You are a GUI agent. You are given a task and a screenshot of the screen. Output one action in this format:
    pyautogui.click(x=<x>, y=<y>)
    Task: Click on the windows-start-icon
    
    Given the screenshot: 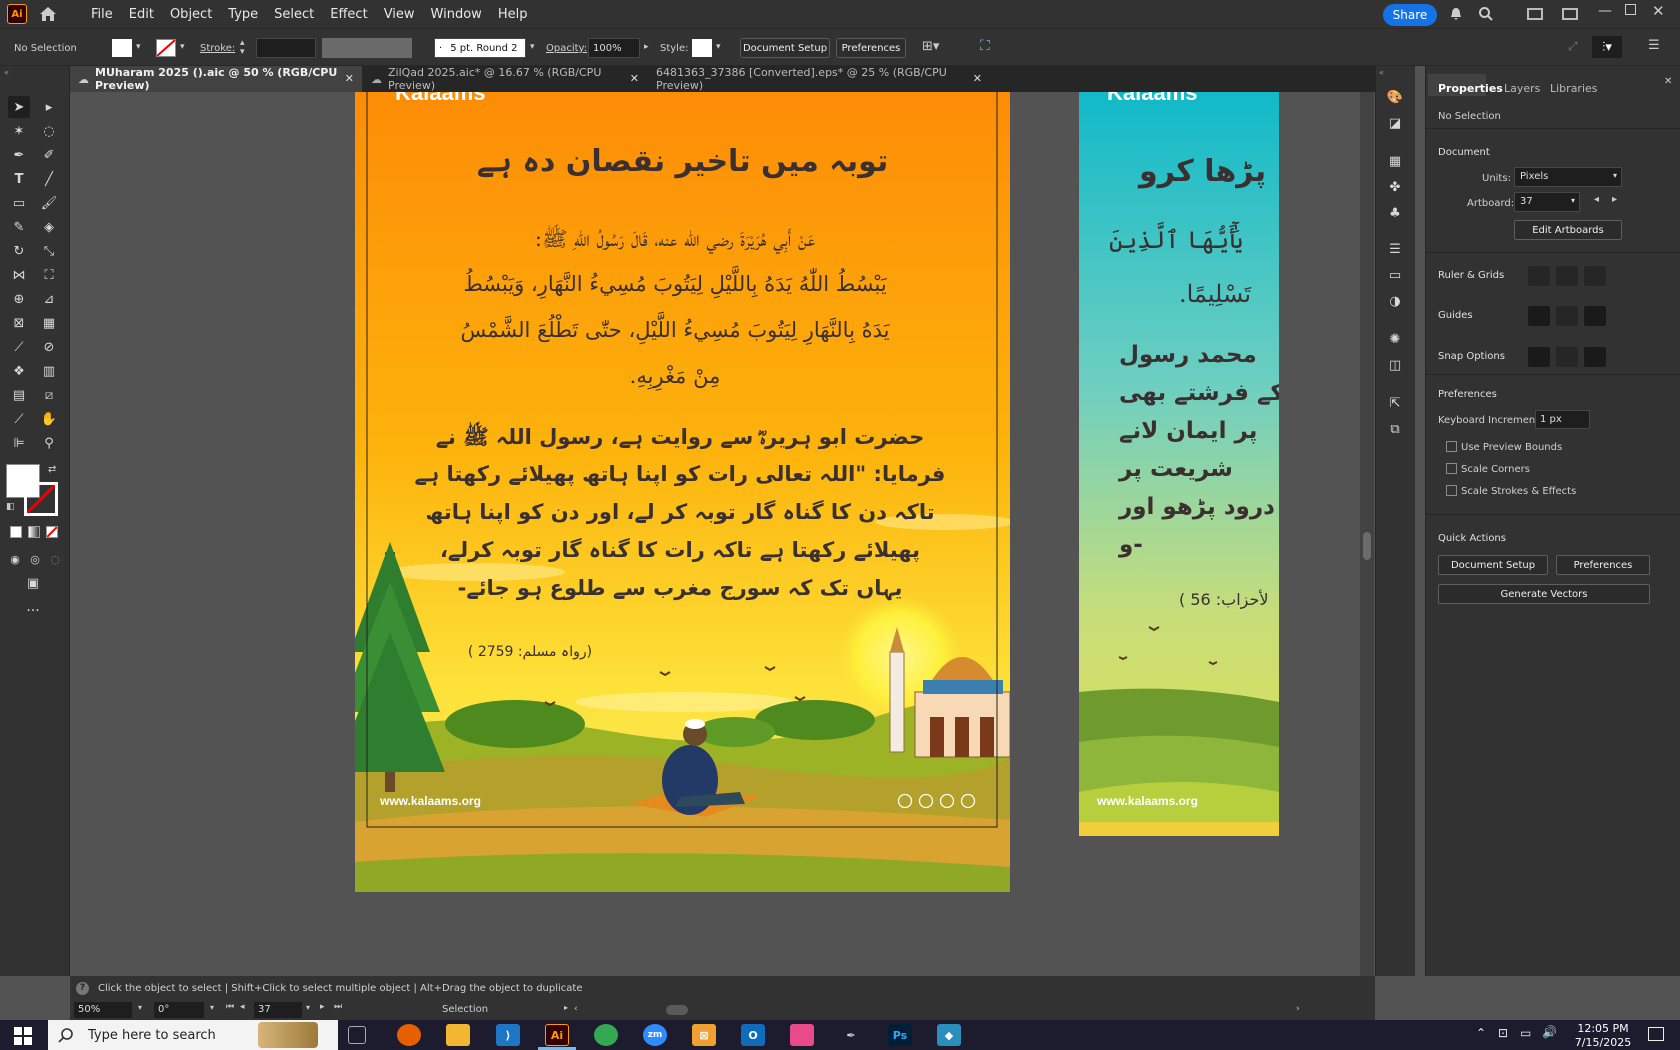 What is the action you would take?
    pyautogui.click(x=23, y=1036)
    